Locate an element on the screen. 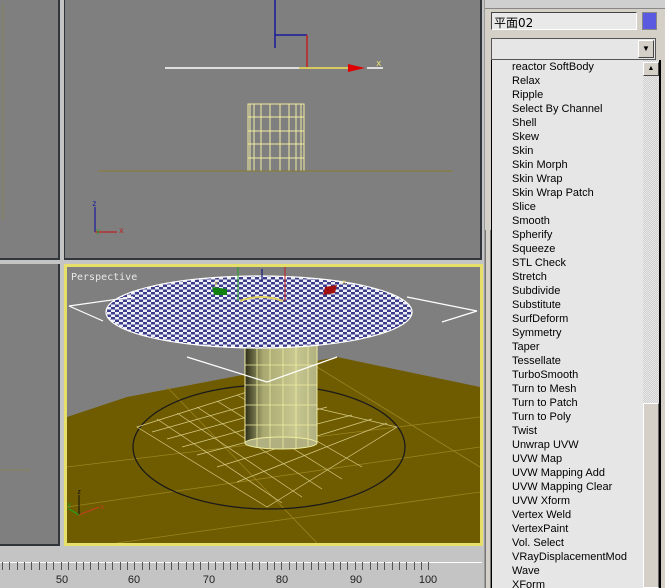  modifier-list-item: Select By Channel is located at coordinates (575, 109).